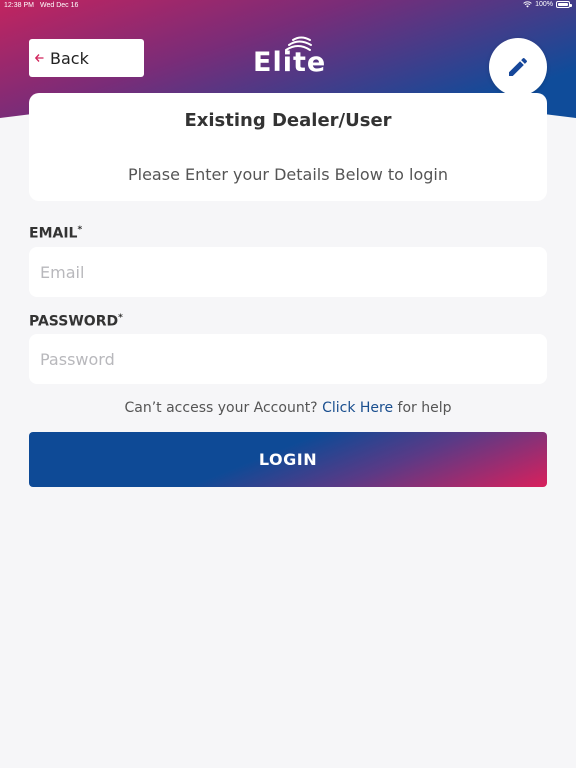  Describe the element at coordinates (544, 4) in the screenshot. I see `battery-percent: 100%` at that location.